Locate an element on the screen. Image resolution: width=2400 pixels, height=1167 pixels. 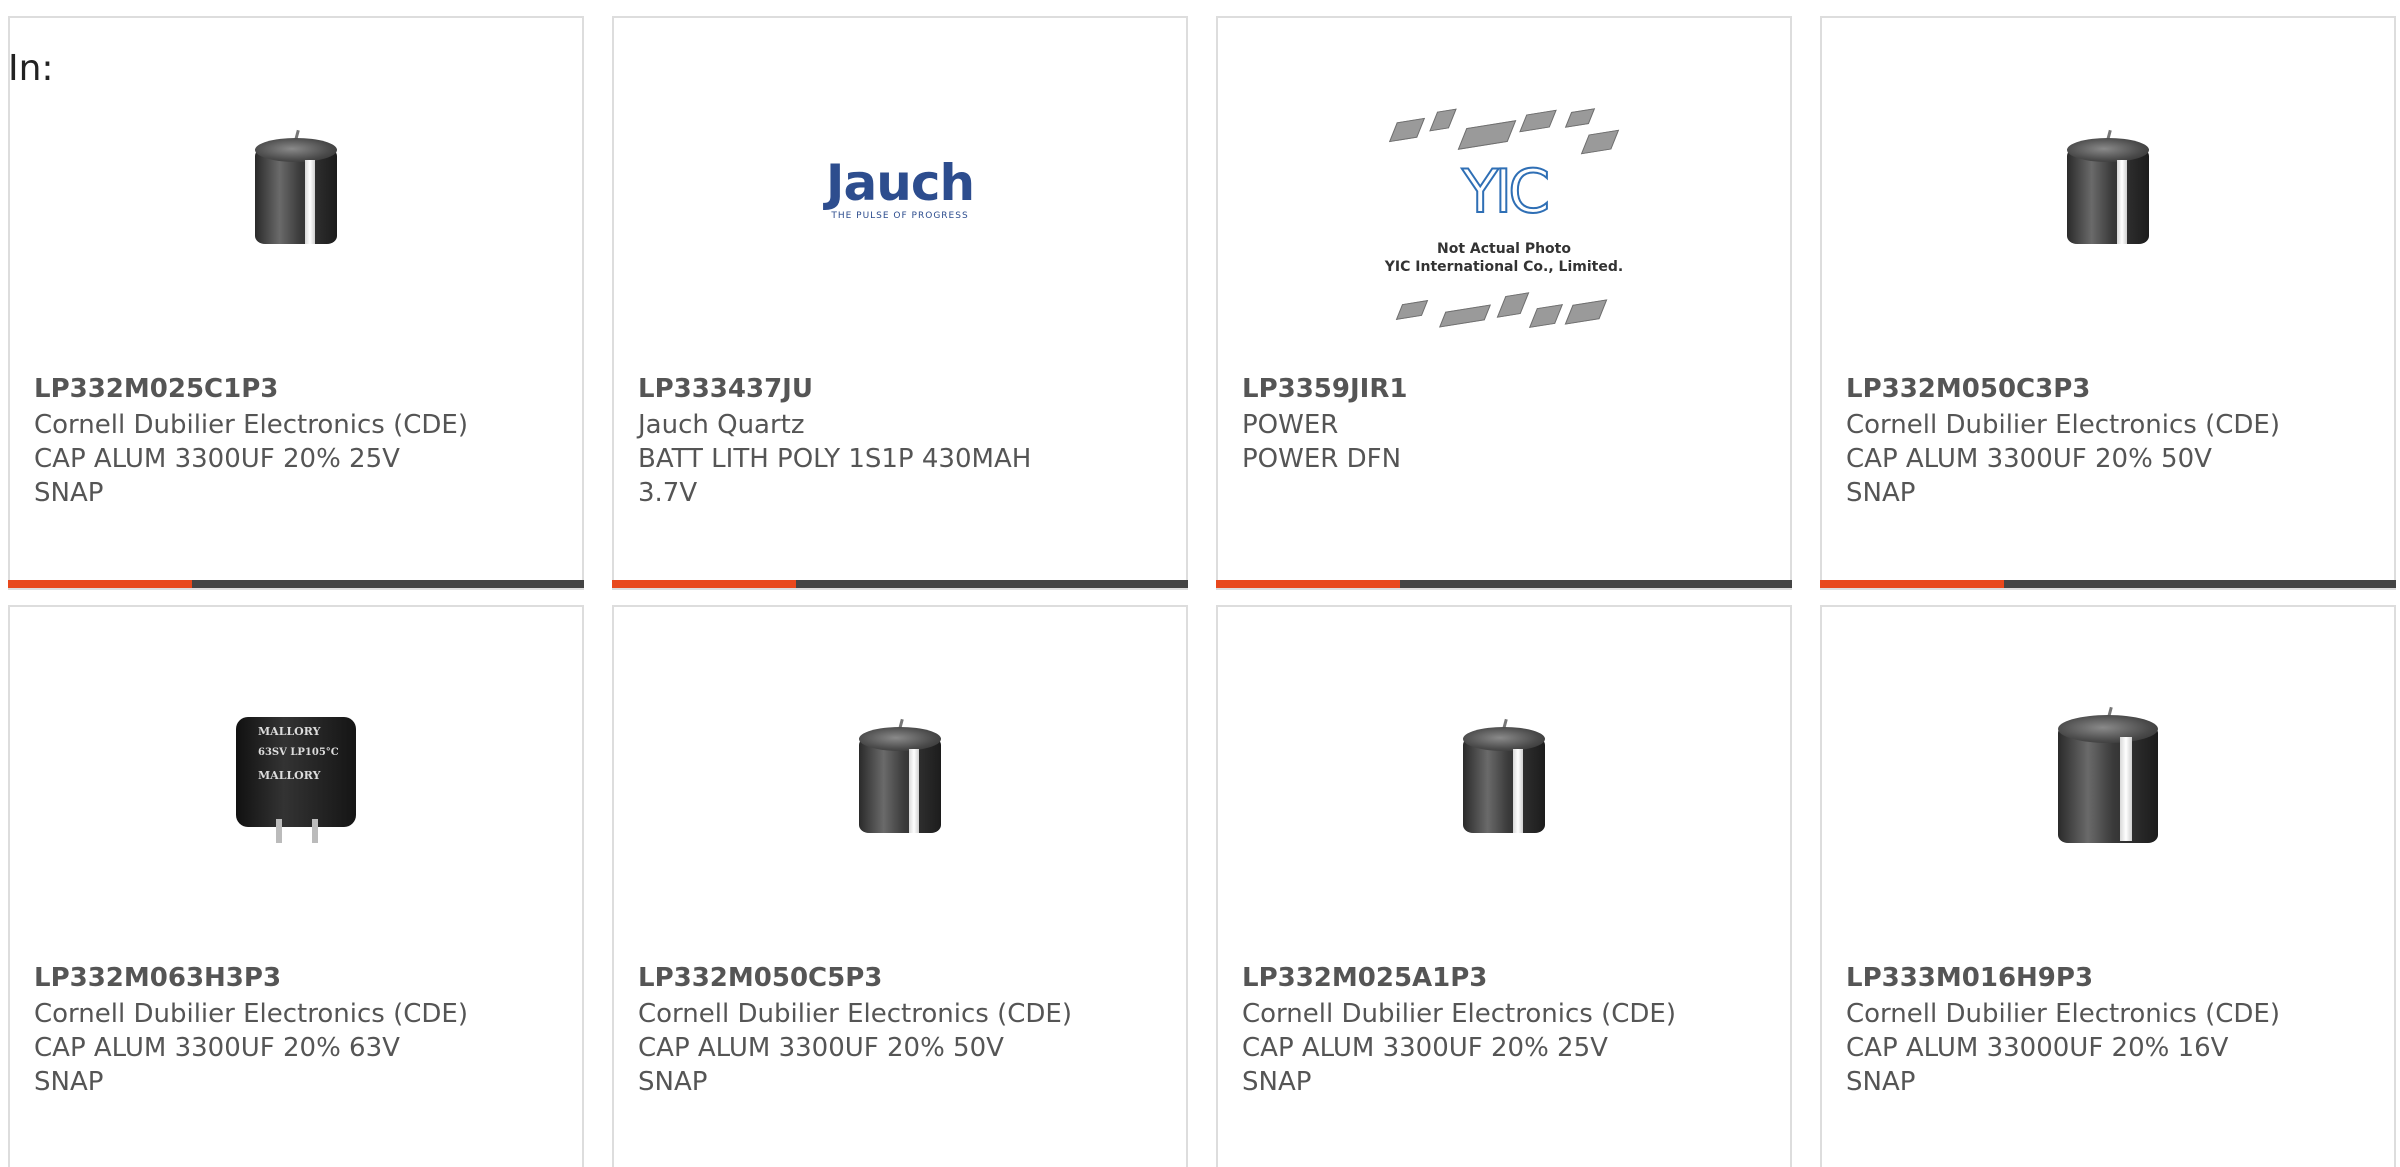
part-number: LP333437JU is located at coordinates (725, 389).